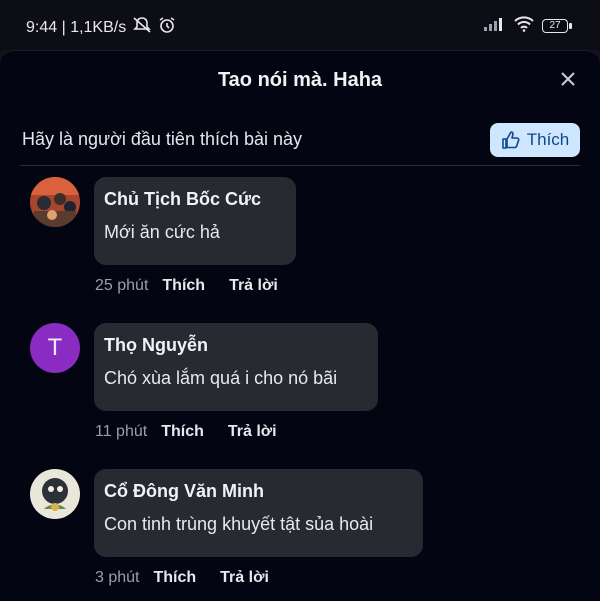 This screenshot has height=601, width=600. Describe the element at coordinates (167, 27) in the screenshot. I see `alarm-icon` at that location.